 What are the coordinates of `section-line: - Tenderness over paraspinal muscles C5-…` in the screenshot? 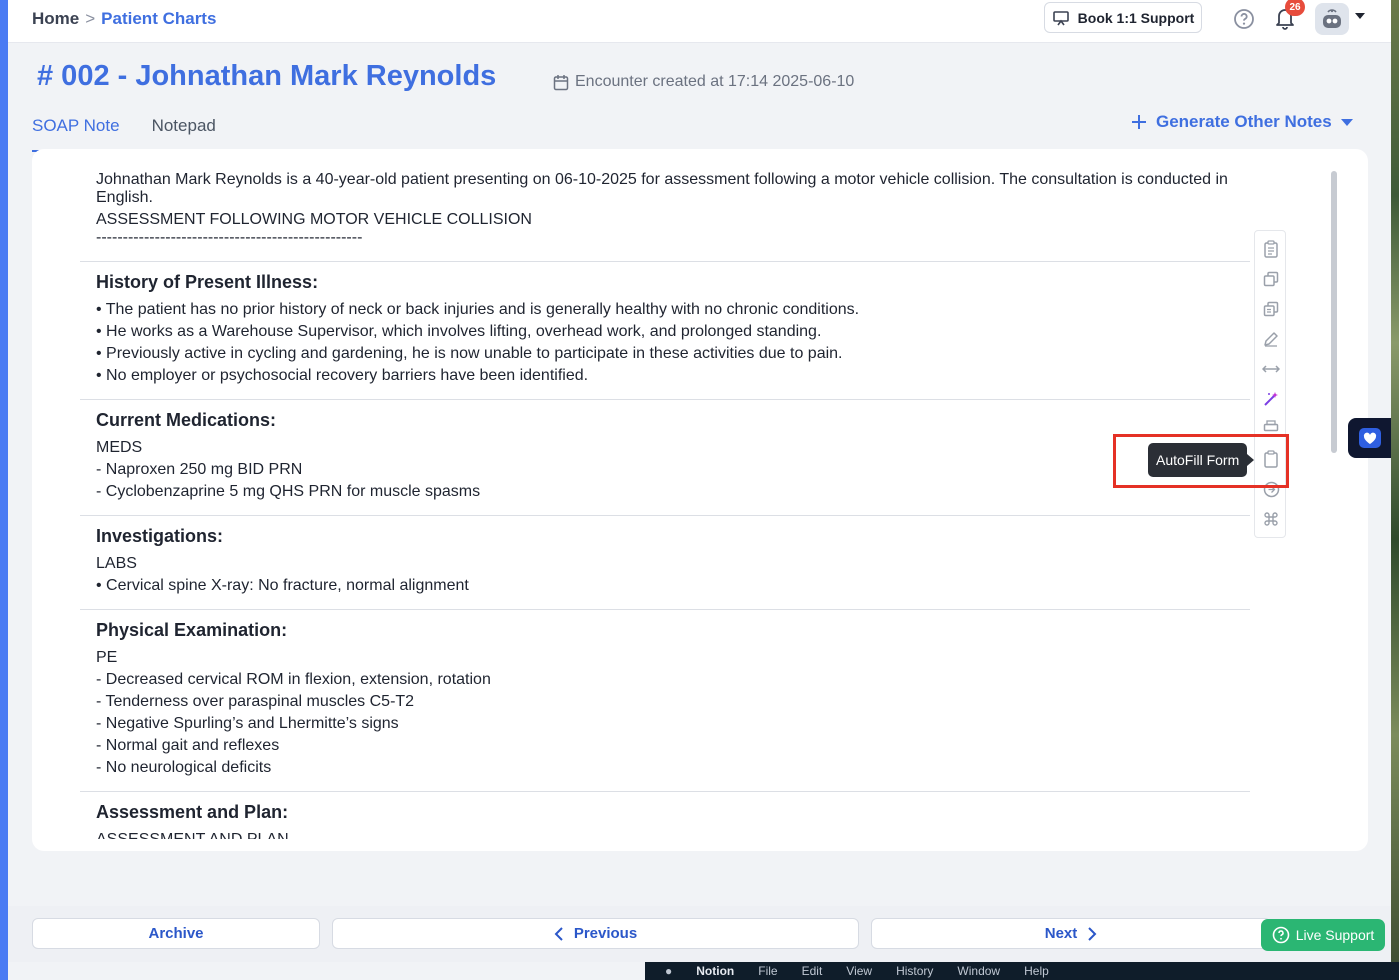 It's located at (255, 701).